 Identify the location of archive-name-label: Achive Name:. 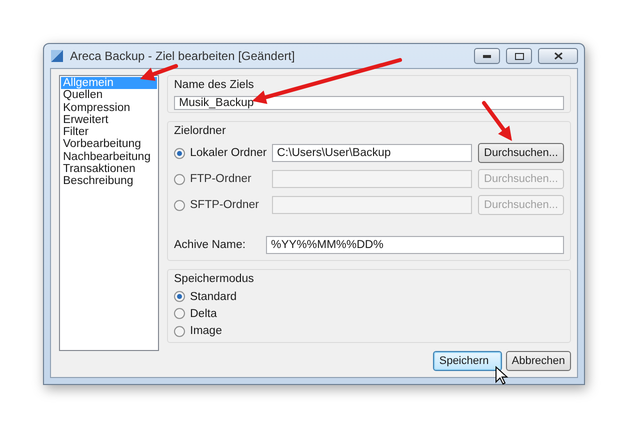
(210, 245).